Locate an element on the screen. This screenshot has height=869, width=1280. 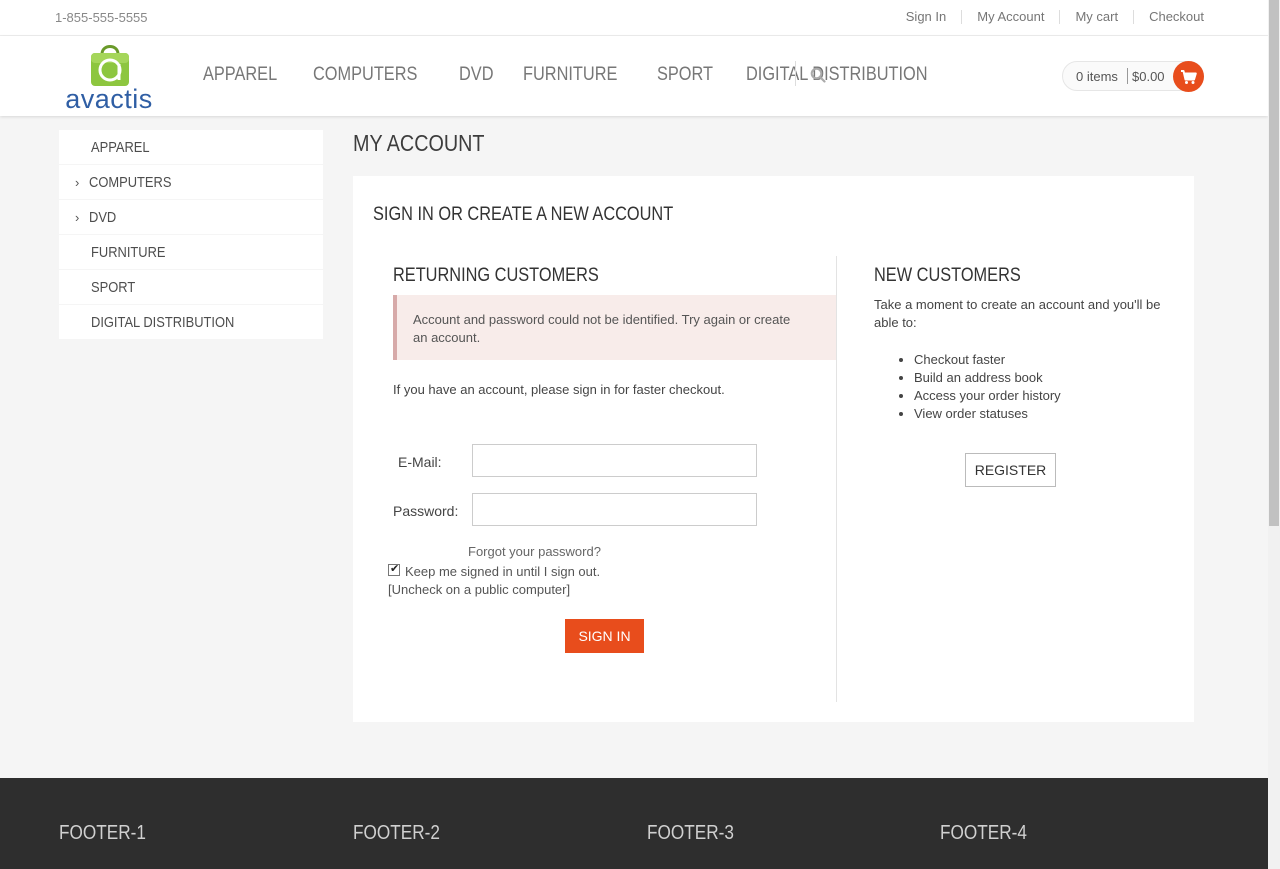
email-label: E-Mail: is located at coordinates (420, 462).